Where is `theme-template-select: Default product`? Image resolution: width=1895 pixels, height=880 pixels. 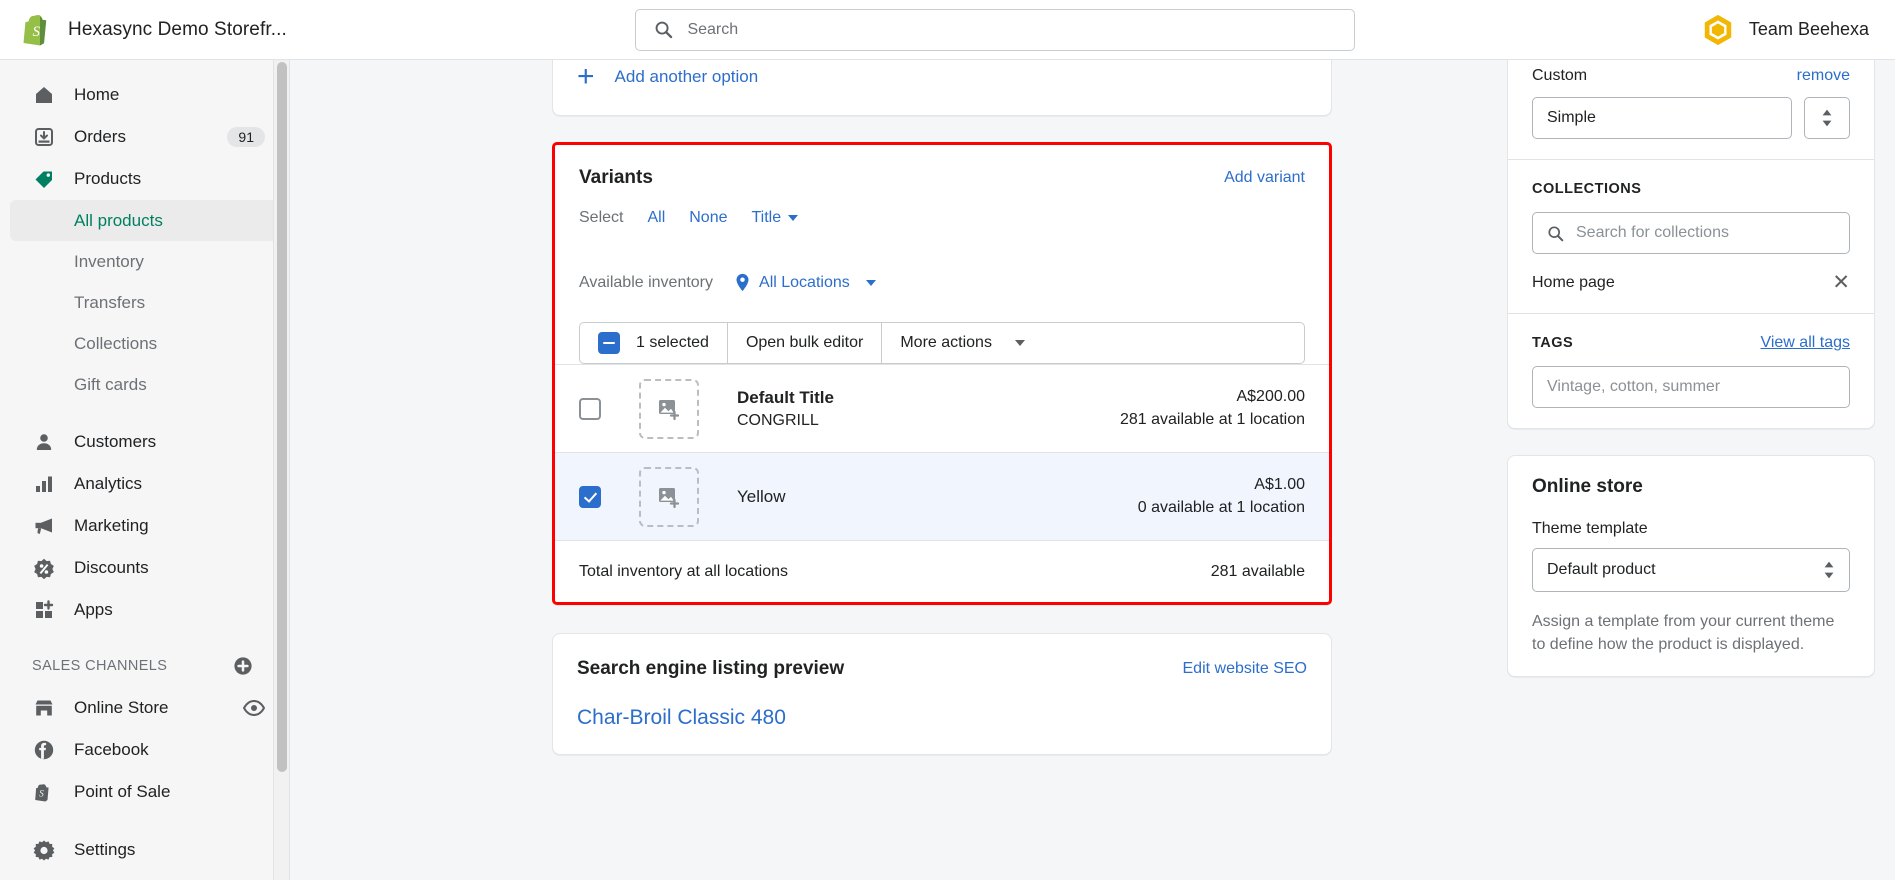
theme-template-select: Default product is located at coordinates (1691, 570).